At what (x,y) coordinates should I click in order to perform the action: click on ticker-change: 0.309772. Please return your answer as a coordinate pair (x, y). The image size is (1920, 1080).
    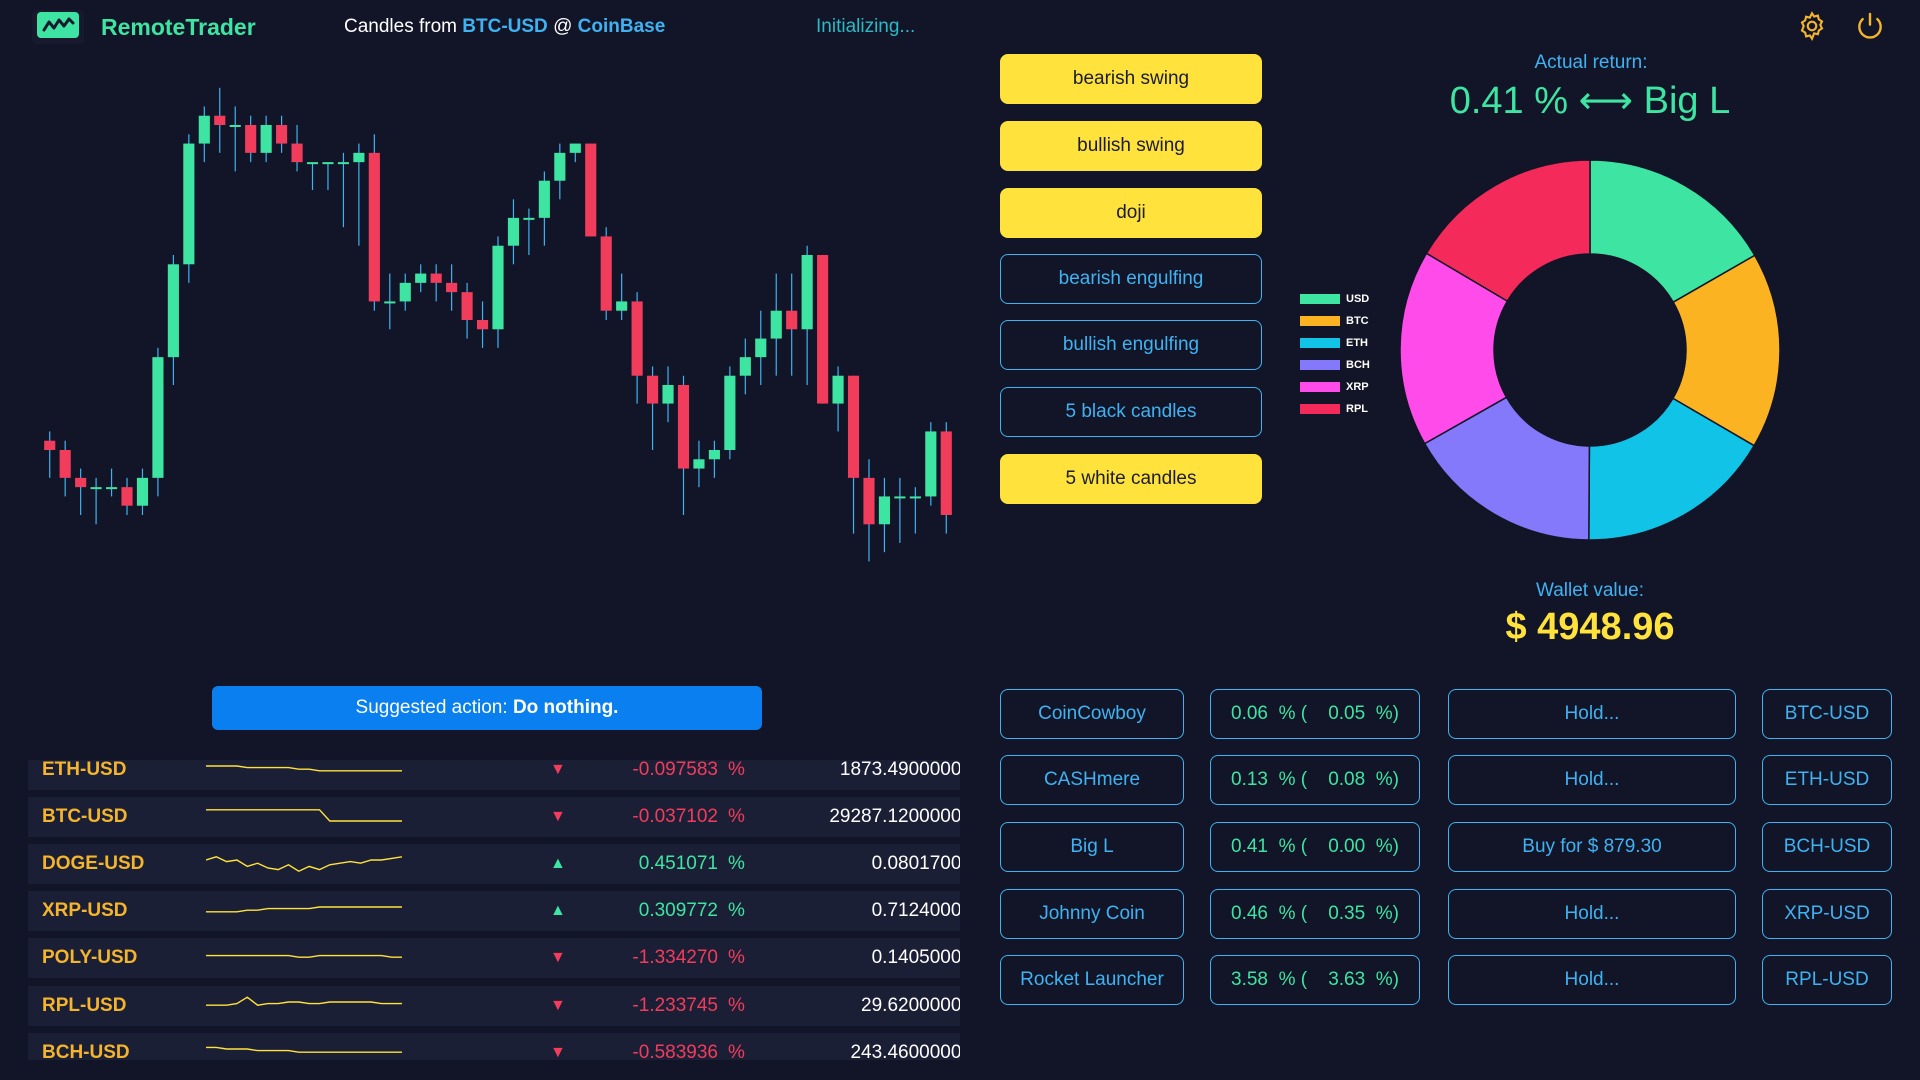
    Looking at the image, I should click on (678, 910).